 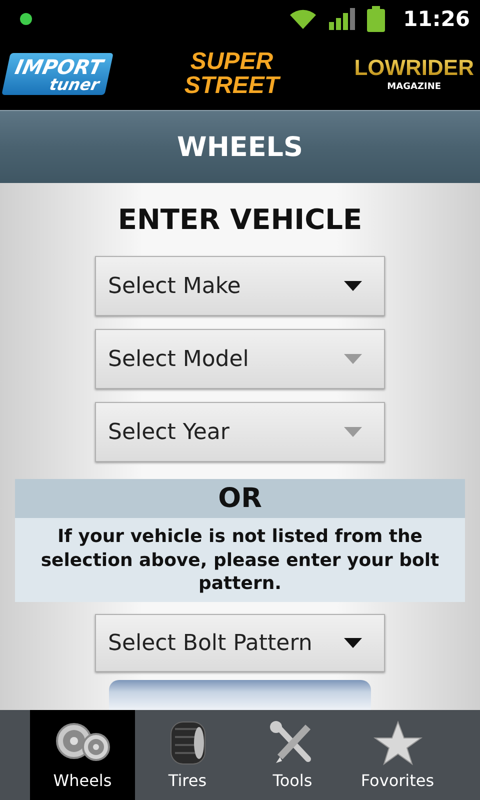 I want to click on star-icon, so click(x=397, y=743).